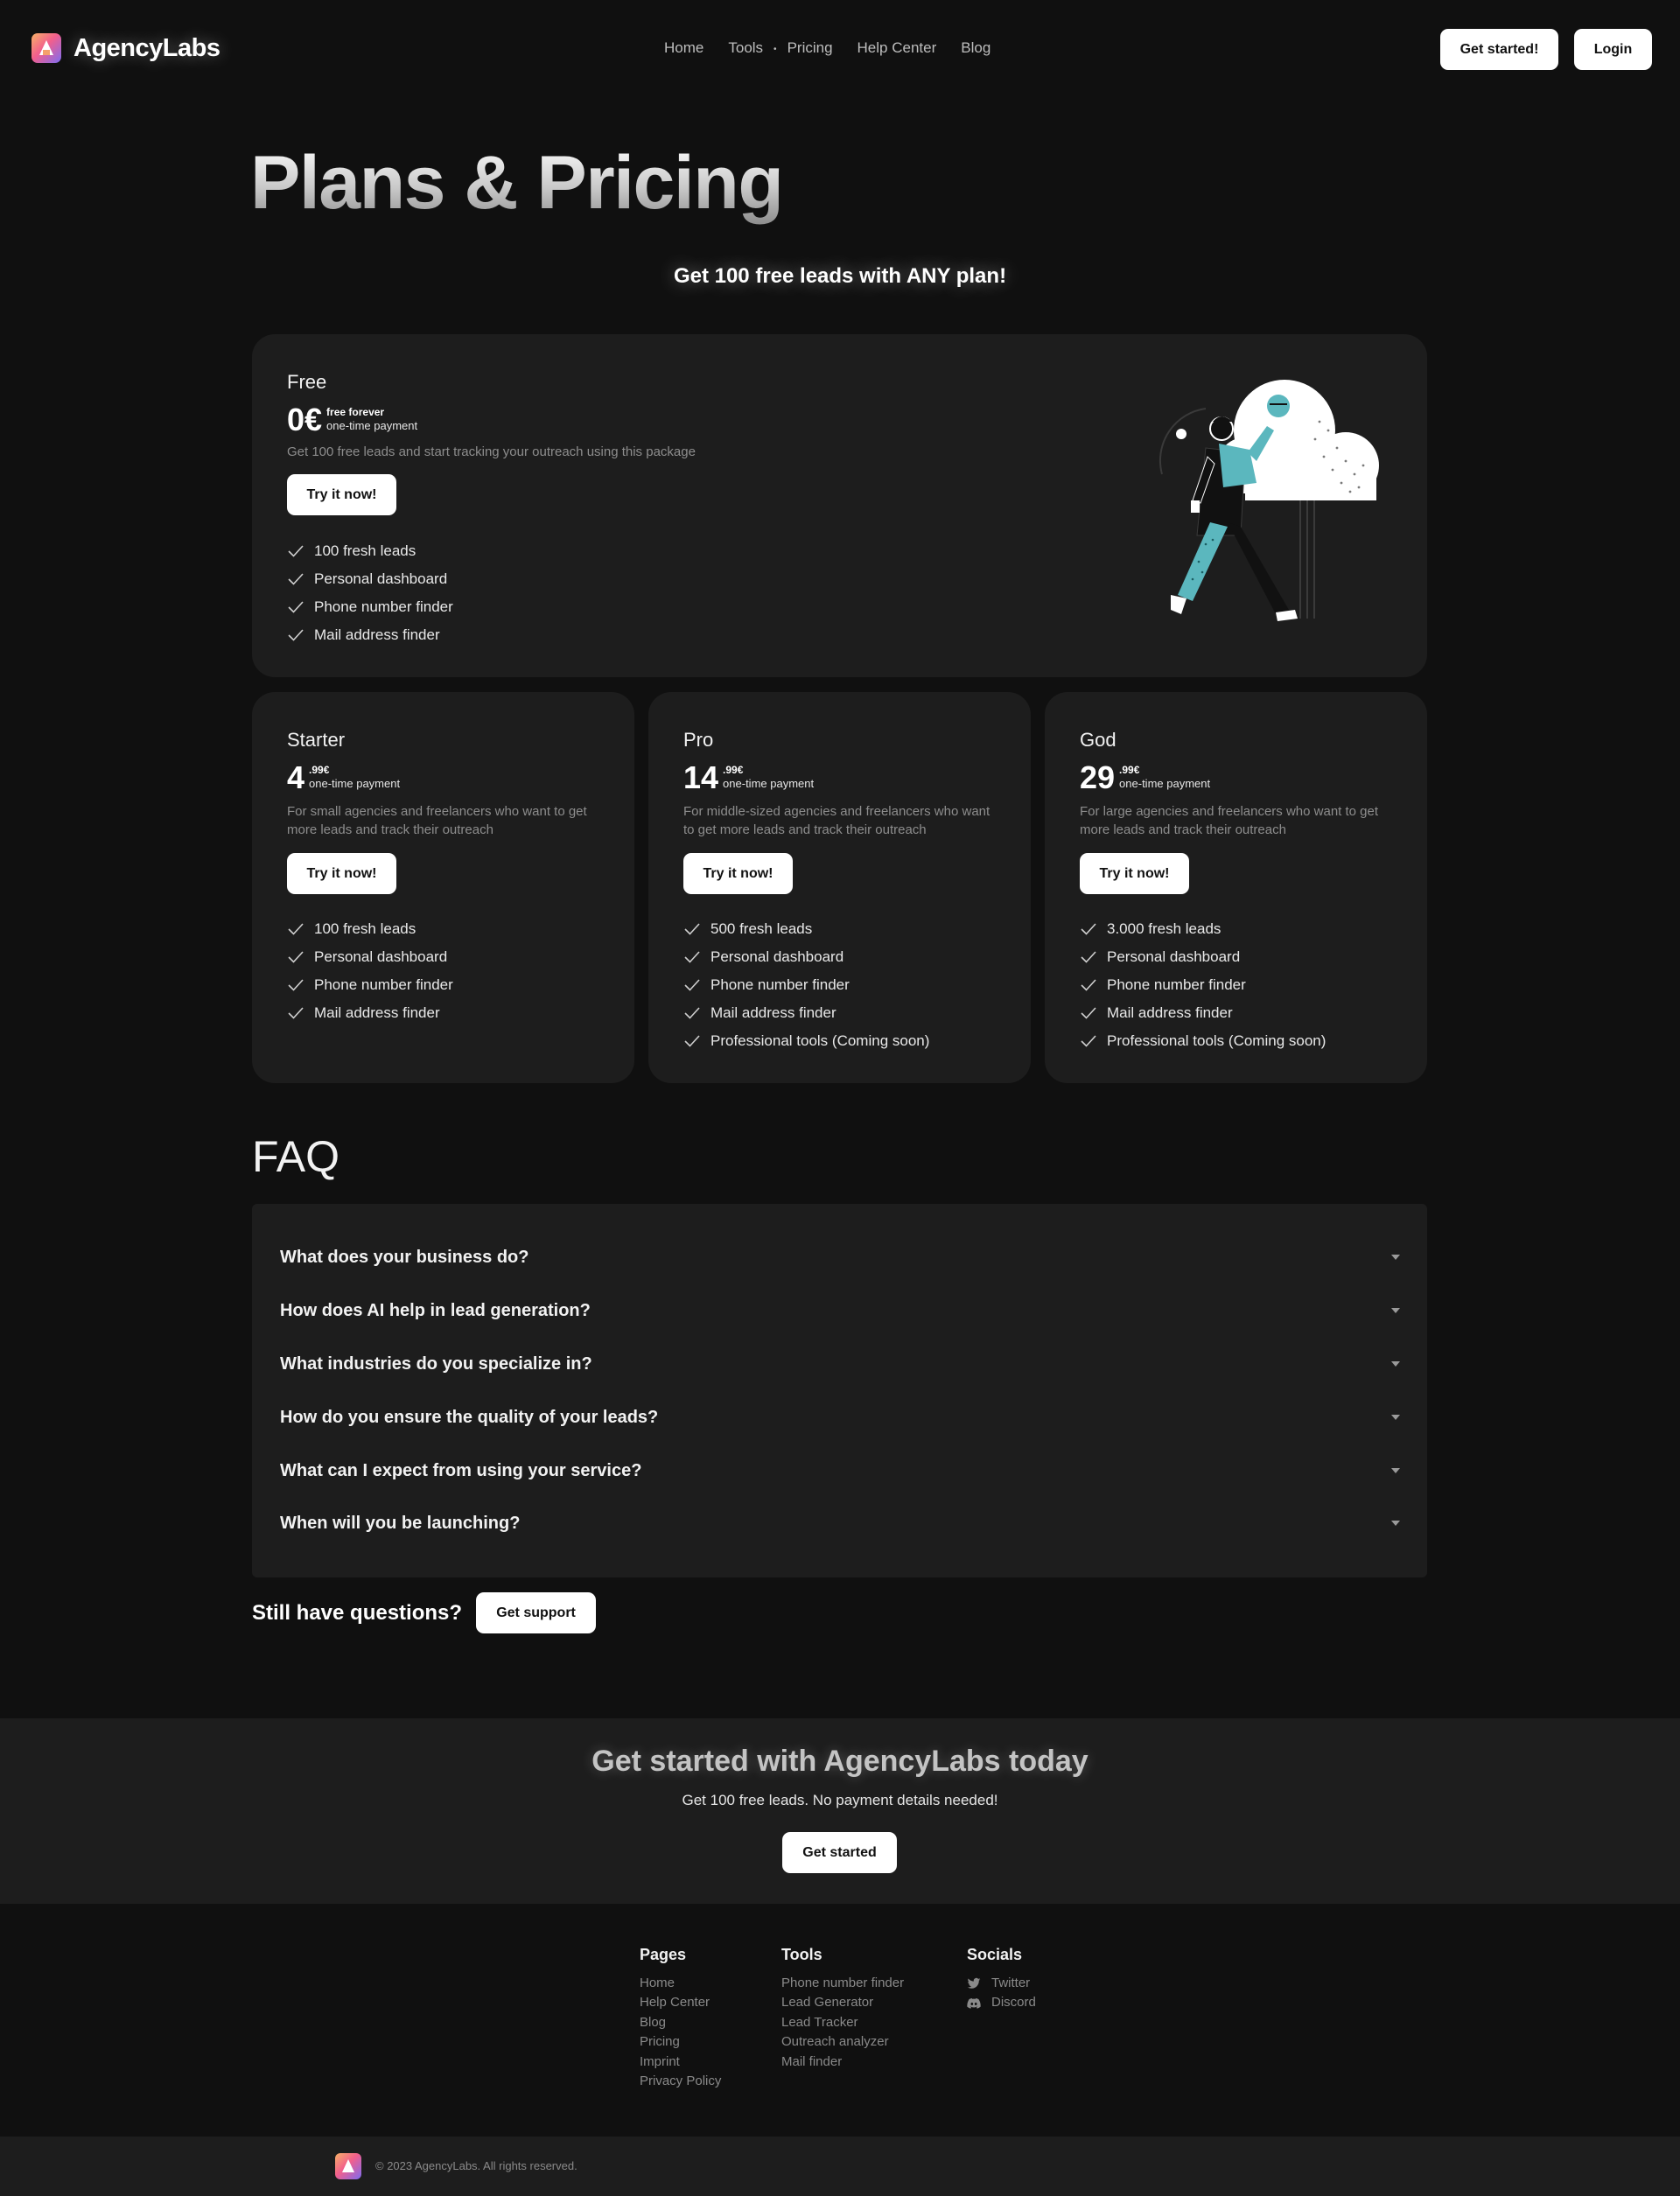  What do you see at coordinates (839, 1852) in the screenshot?
I see `cta-get-started-button: Get started` at bounding box center [839, 1852].